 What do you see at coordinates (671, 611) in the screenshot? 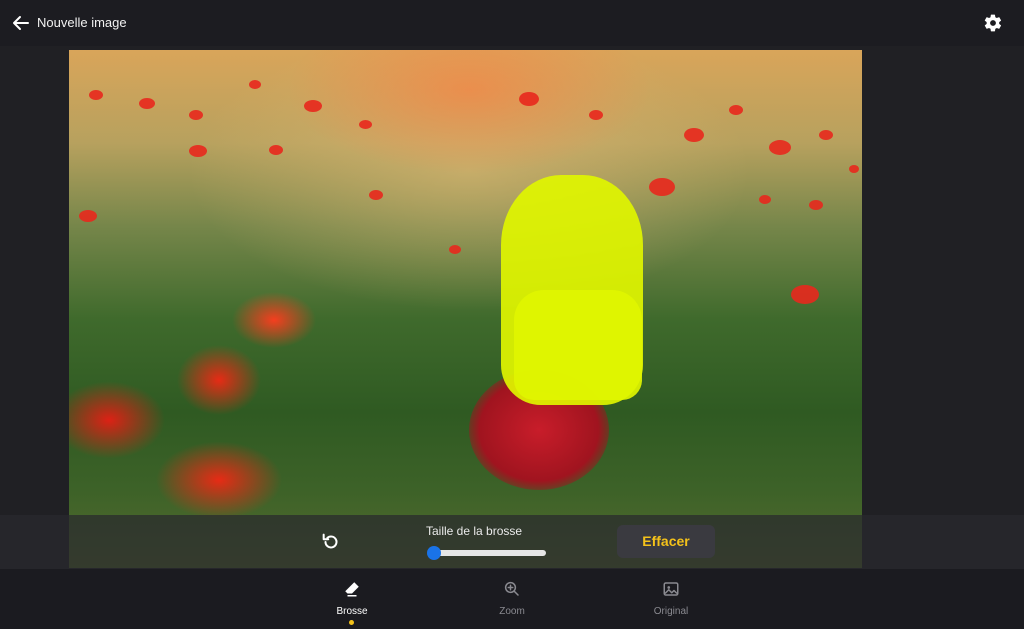
I see `tab-label: Original` at bounding box center [671, 611].